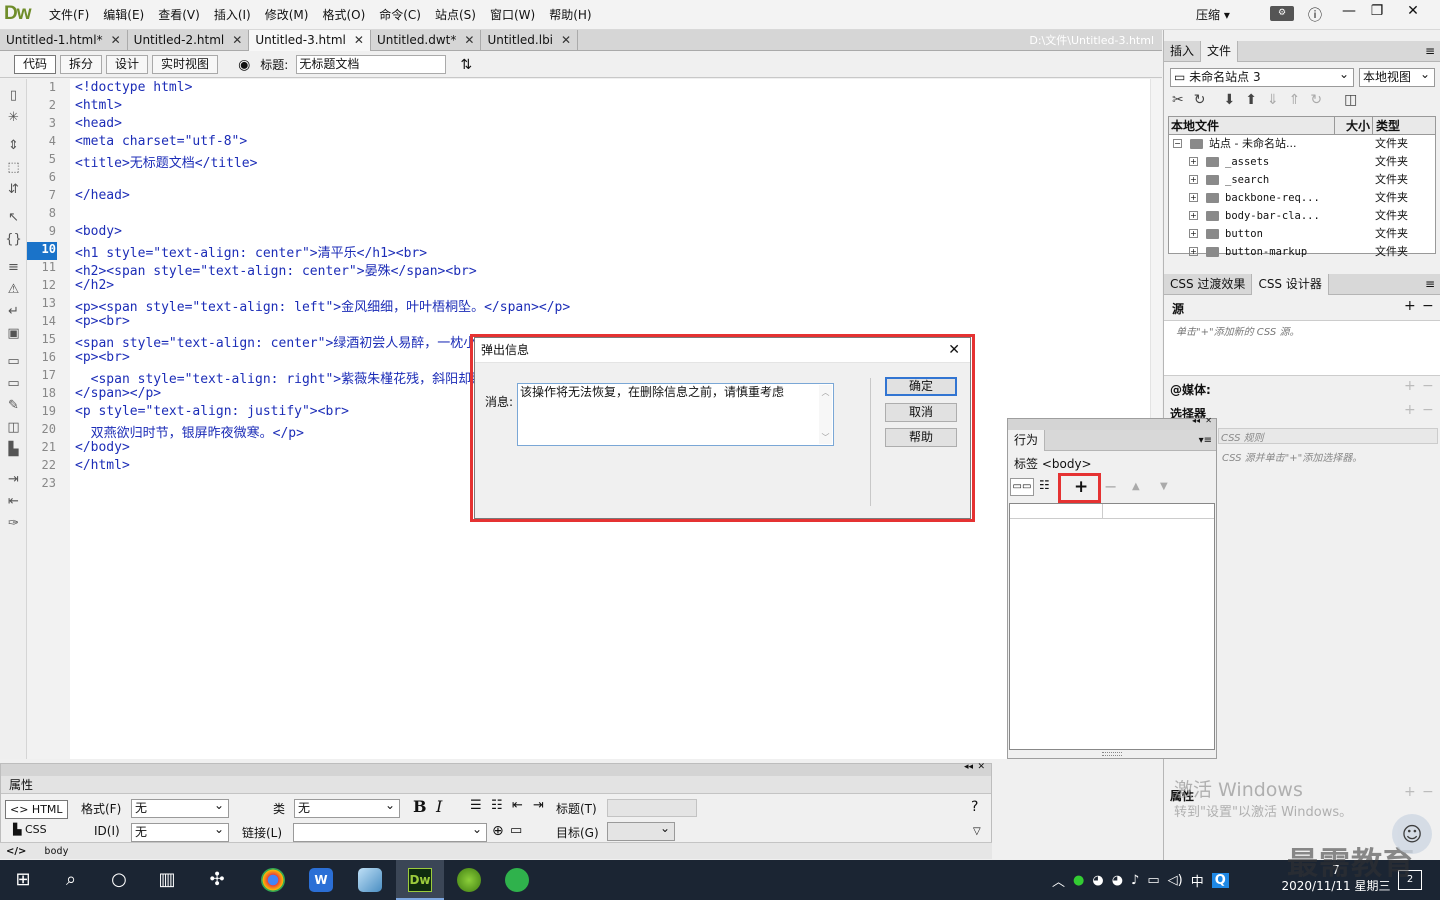 The image size is (1440, 900). What do you see at coordinates (1397, 76) in the screenshot?
I see `view-select: 本地视图` at bounding box center [1397, 76].